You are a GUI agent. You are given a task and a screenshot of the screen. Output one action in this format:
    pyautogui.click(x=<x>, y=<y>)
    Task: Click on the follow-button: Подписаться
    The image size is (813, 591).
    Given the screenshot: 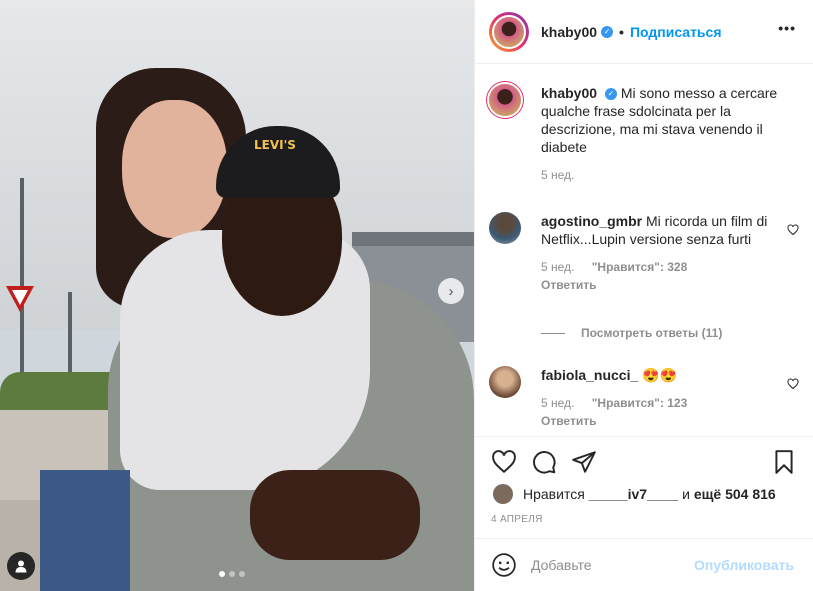 What is the action you would take?
    pyautogui.click(x=676, y=32)
    